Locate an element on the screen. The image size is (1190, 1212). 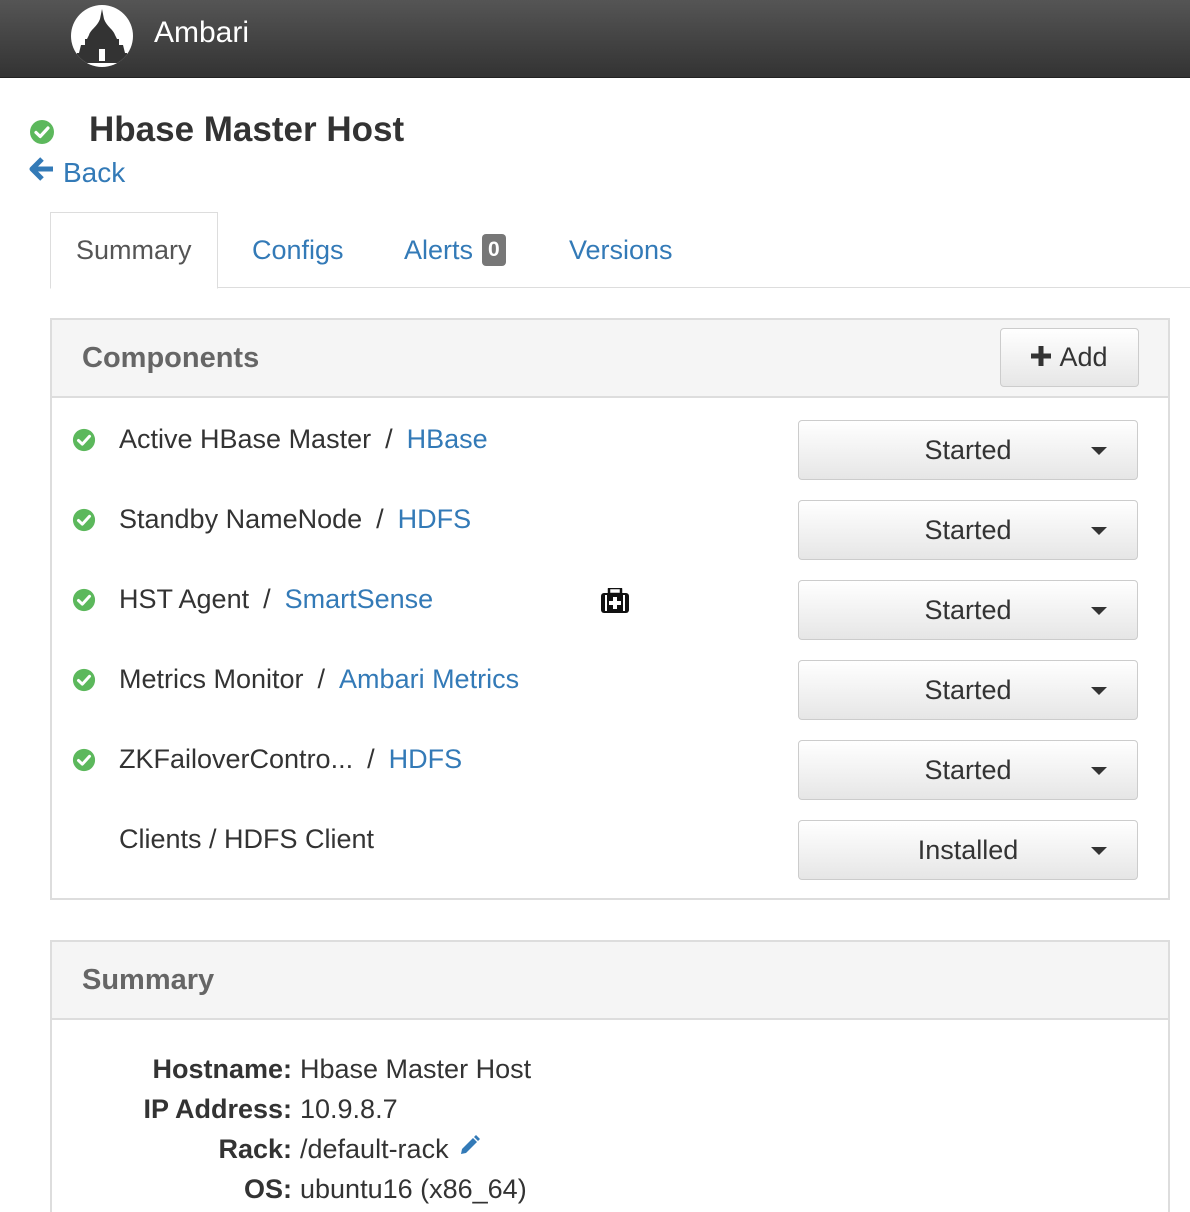
tab-versions: Versions is located at coordinates (621, 250).